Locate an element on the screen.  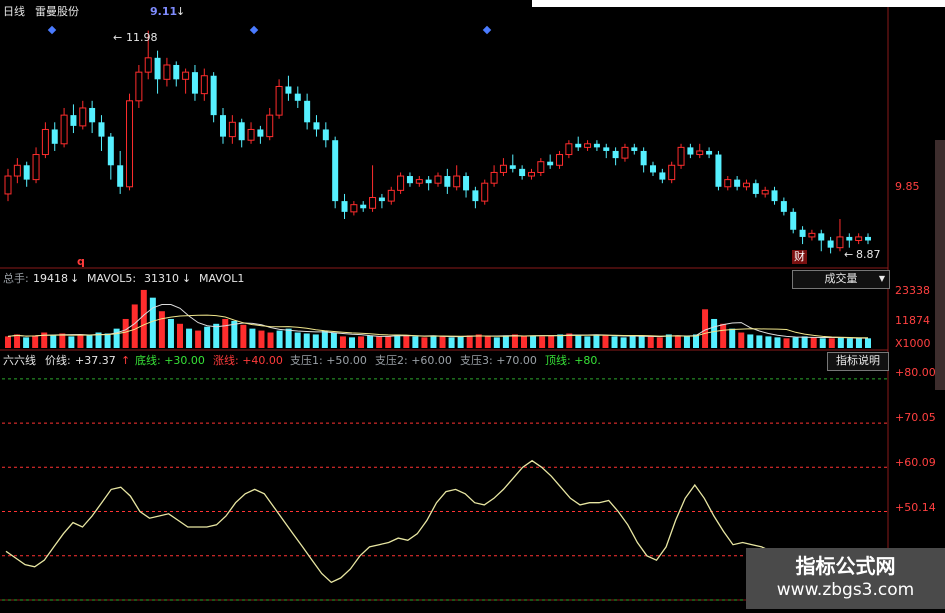
indicator-name: 六六线 is located at coordinates (19, 361).